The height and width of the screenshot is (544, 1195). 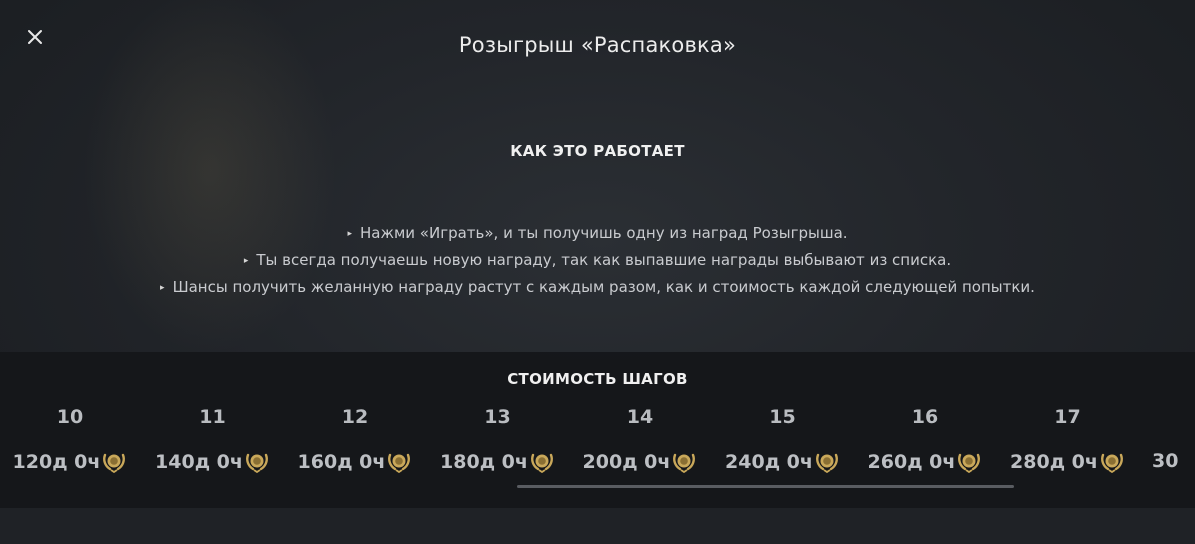 What do you see at coordinates (782, 417) in the screenshot?
I see `step-number: 15` at bounding box center [782, 417].